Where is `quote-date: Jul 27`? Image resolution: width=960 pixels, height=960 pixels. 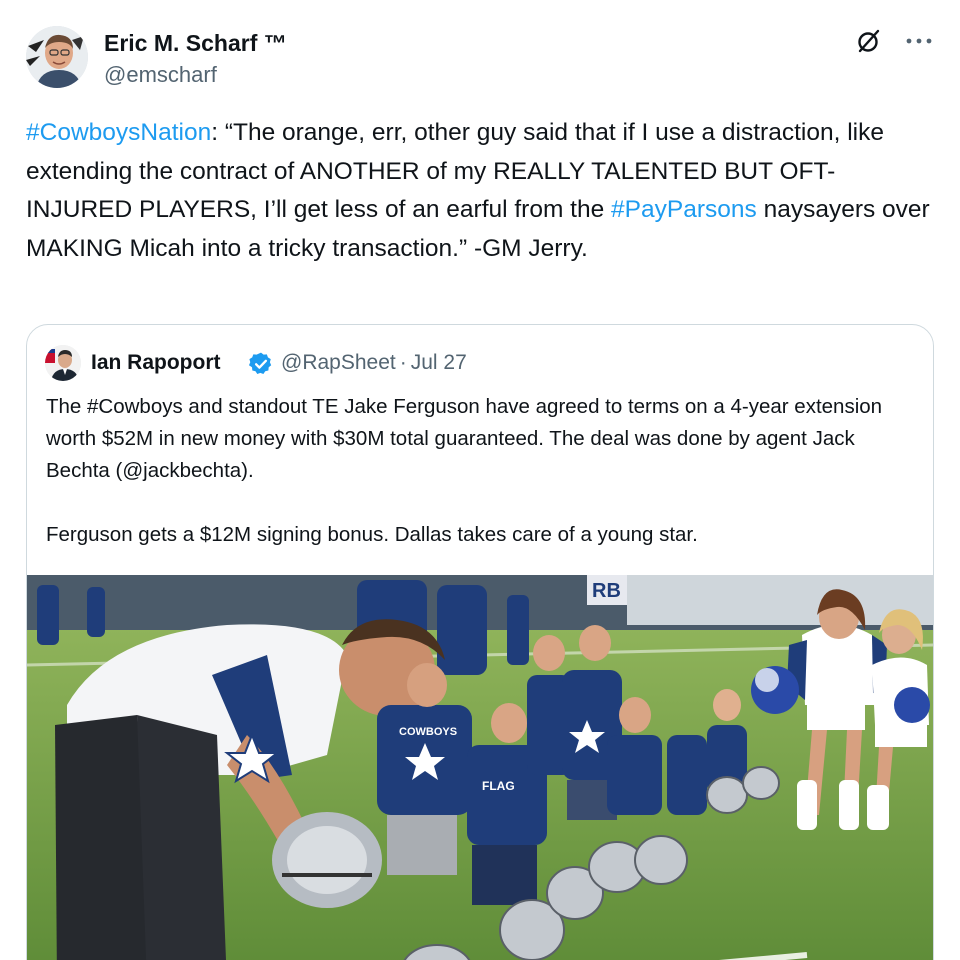
quote-date: Jul 27 is located at coordinates (439, 362).